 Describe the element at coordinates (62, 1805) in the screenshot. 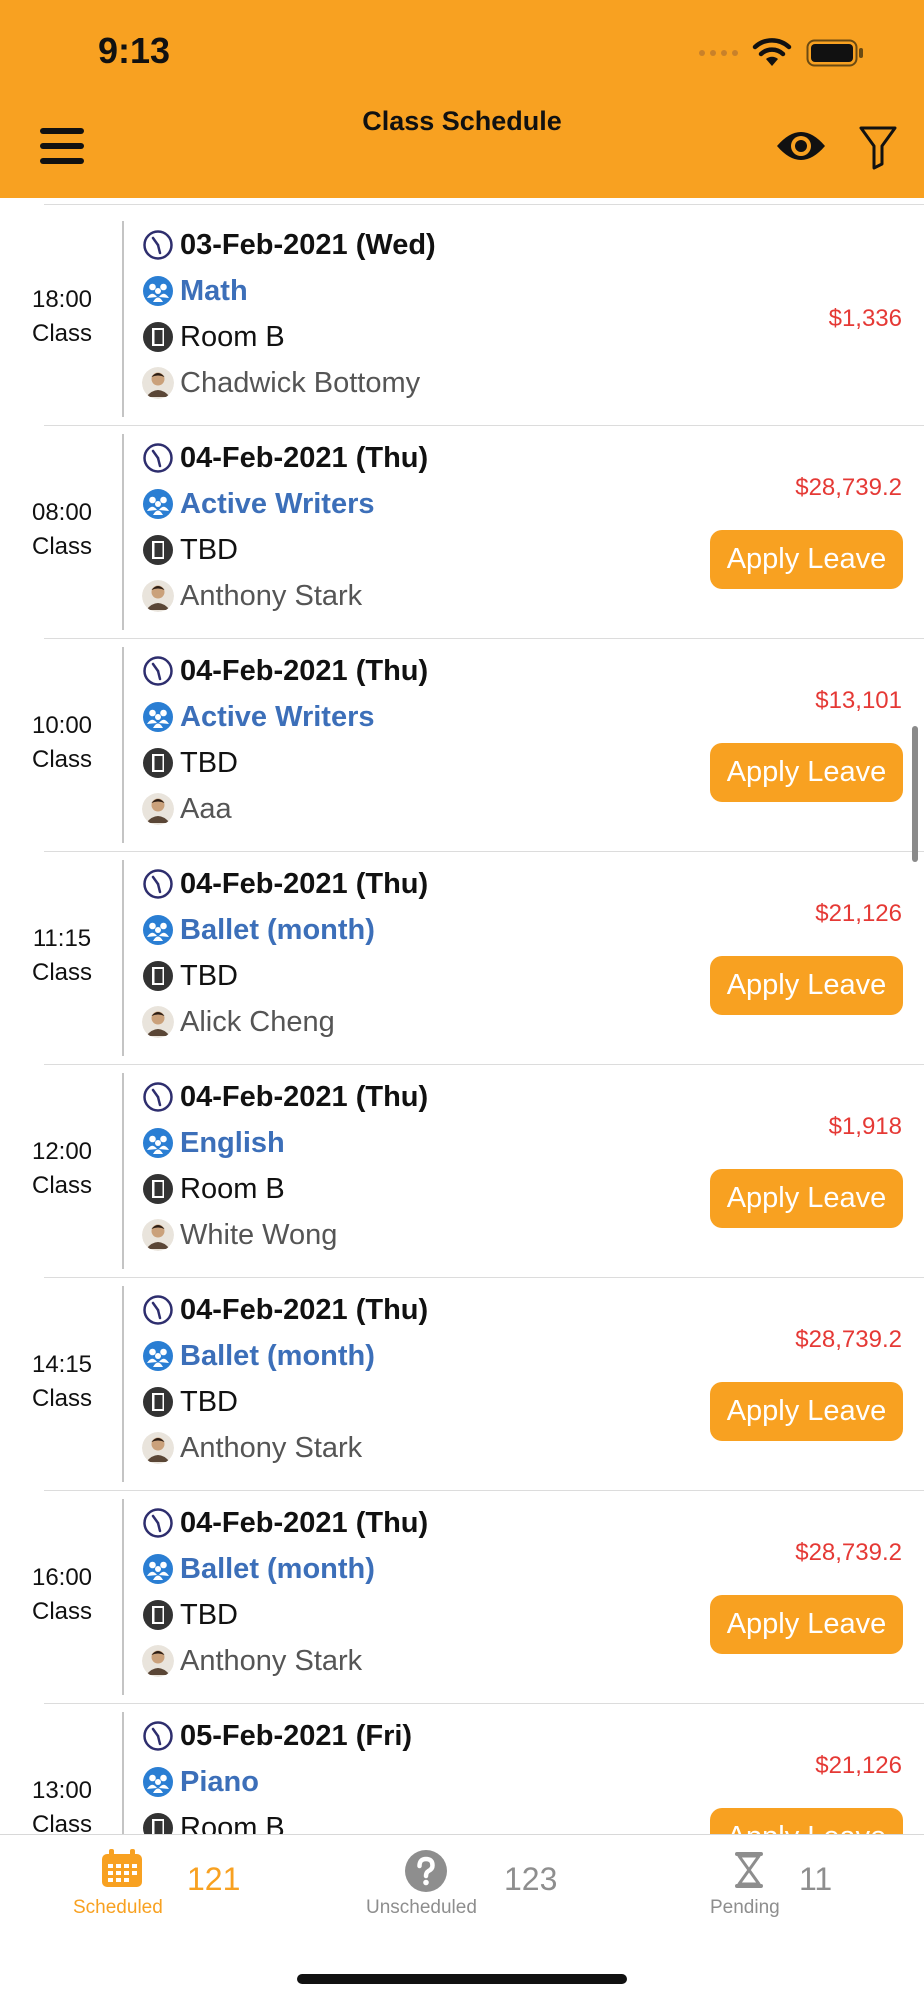

I see `time-column: 13:00 Class` at that location.